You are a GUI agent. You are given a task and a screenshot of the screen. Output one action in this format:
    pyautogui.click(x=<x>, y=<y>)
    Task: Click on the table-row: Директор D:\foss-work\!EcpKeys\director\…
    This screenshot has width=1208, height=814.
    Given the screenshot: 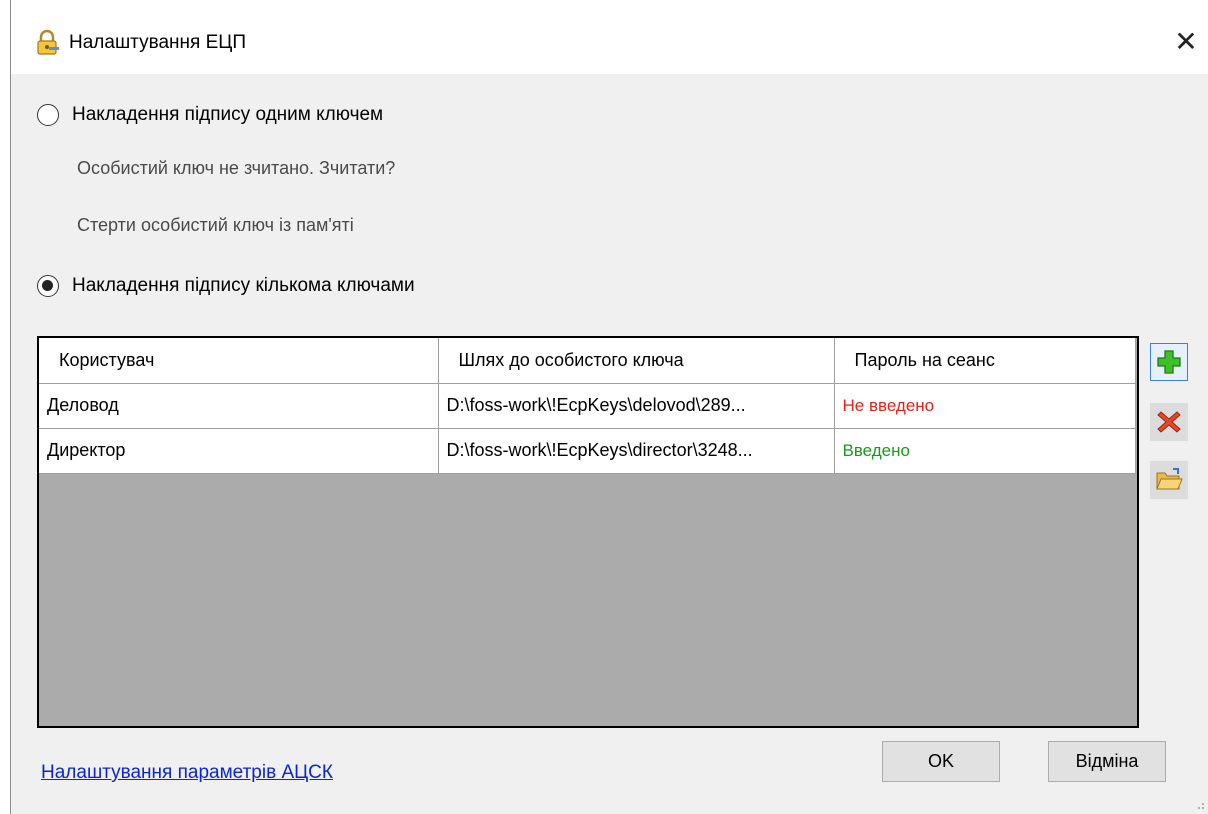 What is the action you would take?
    pyautogui.click(x=587, y=451)
    